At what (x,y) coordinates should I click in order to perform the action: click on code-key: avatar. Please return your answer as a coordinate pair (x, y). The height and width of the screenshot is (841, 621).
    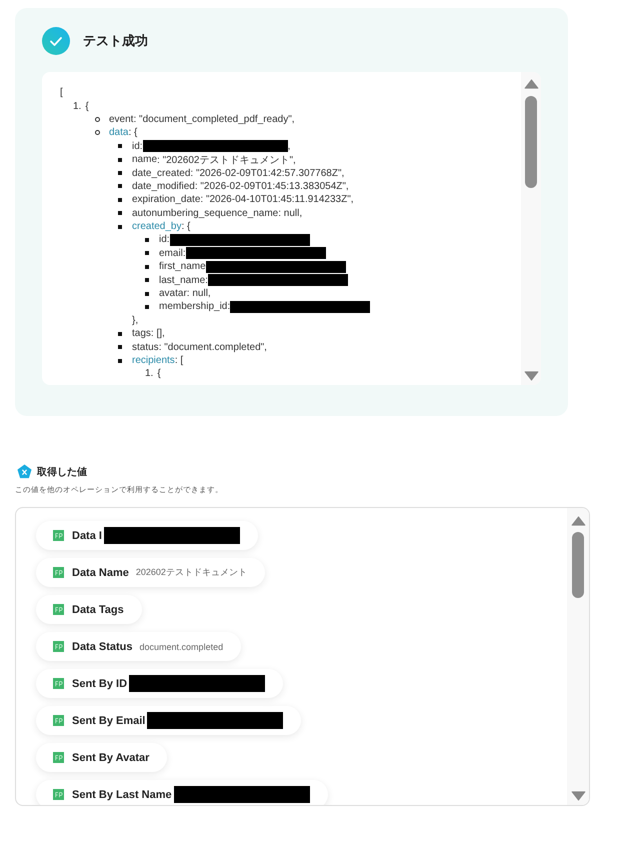
    Looking at the image, I should click on (173, 294).